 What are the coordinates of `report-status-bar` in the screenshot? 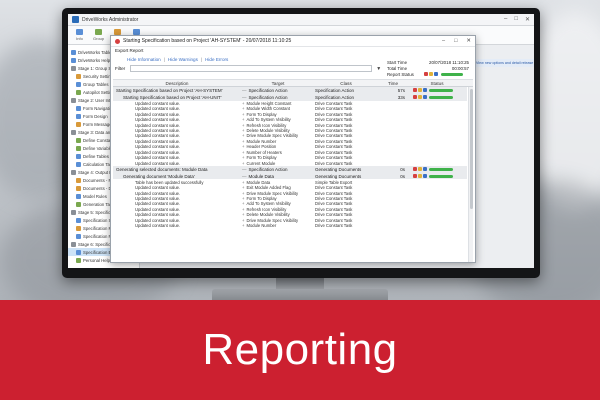 It's located at (452, 74).